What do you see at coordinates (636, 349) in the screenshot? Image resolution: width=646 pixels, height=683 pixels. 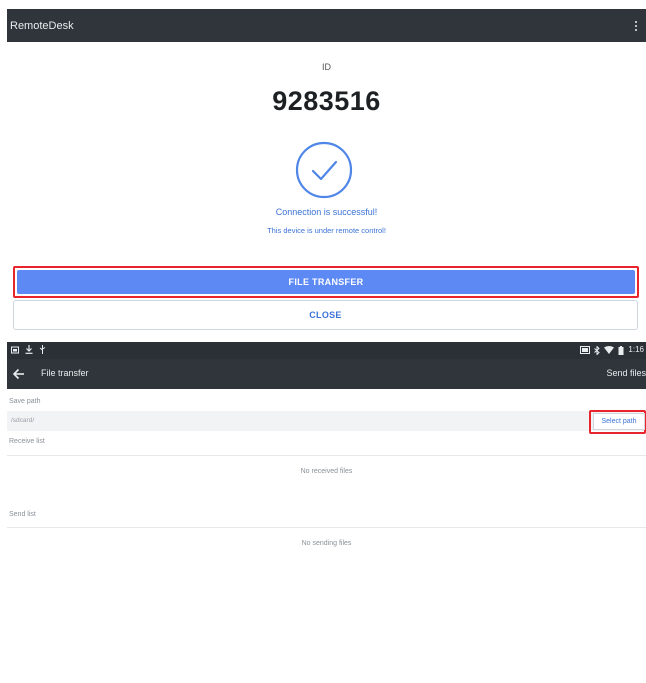 I see `status-time: 1:16` at bounding box center [636, 349].